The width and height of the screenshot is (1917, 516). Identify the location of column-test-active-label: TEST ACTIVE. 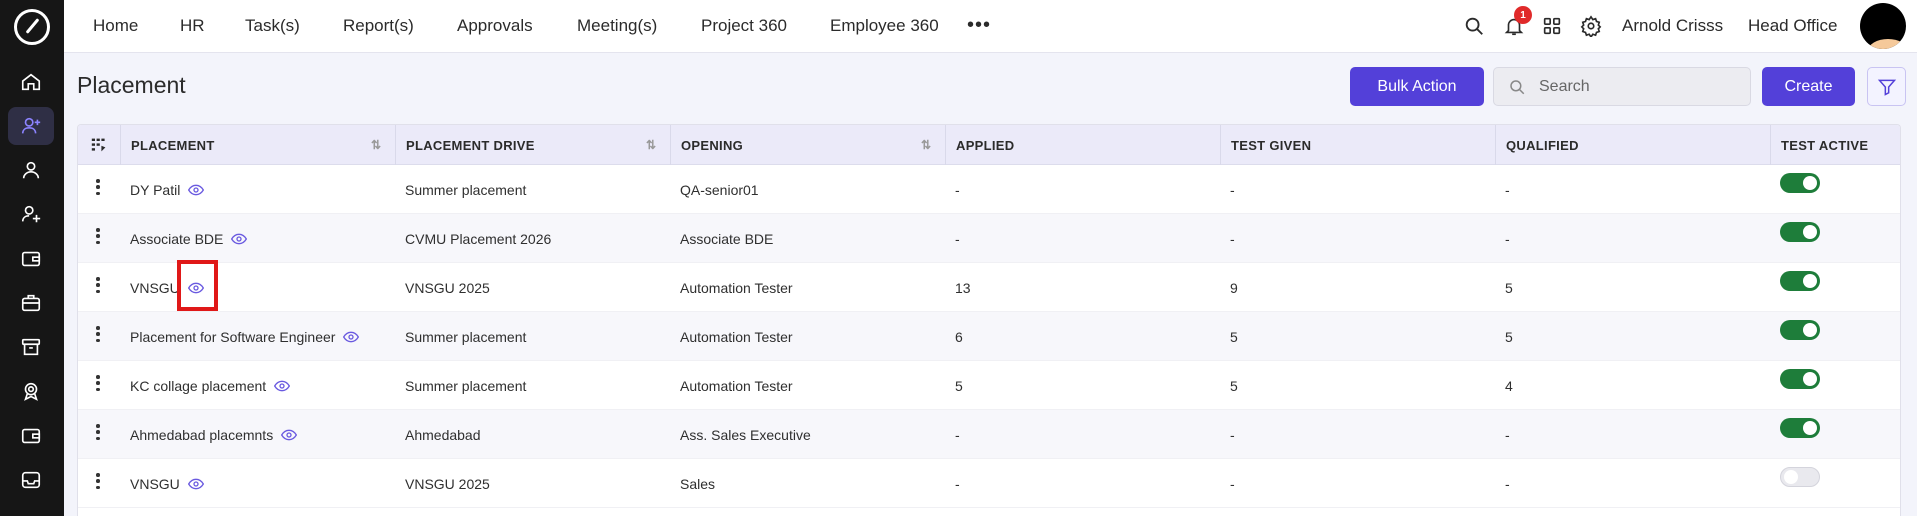
(1825, 145).